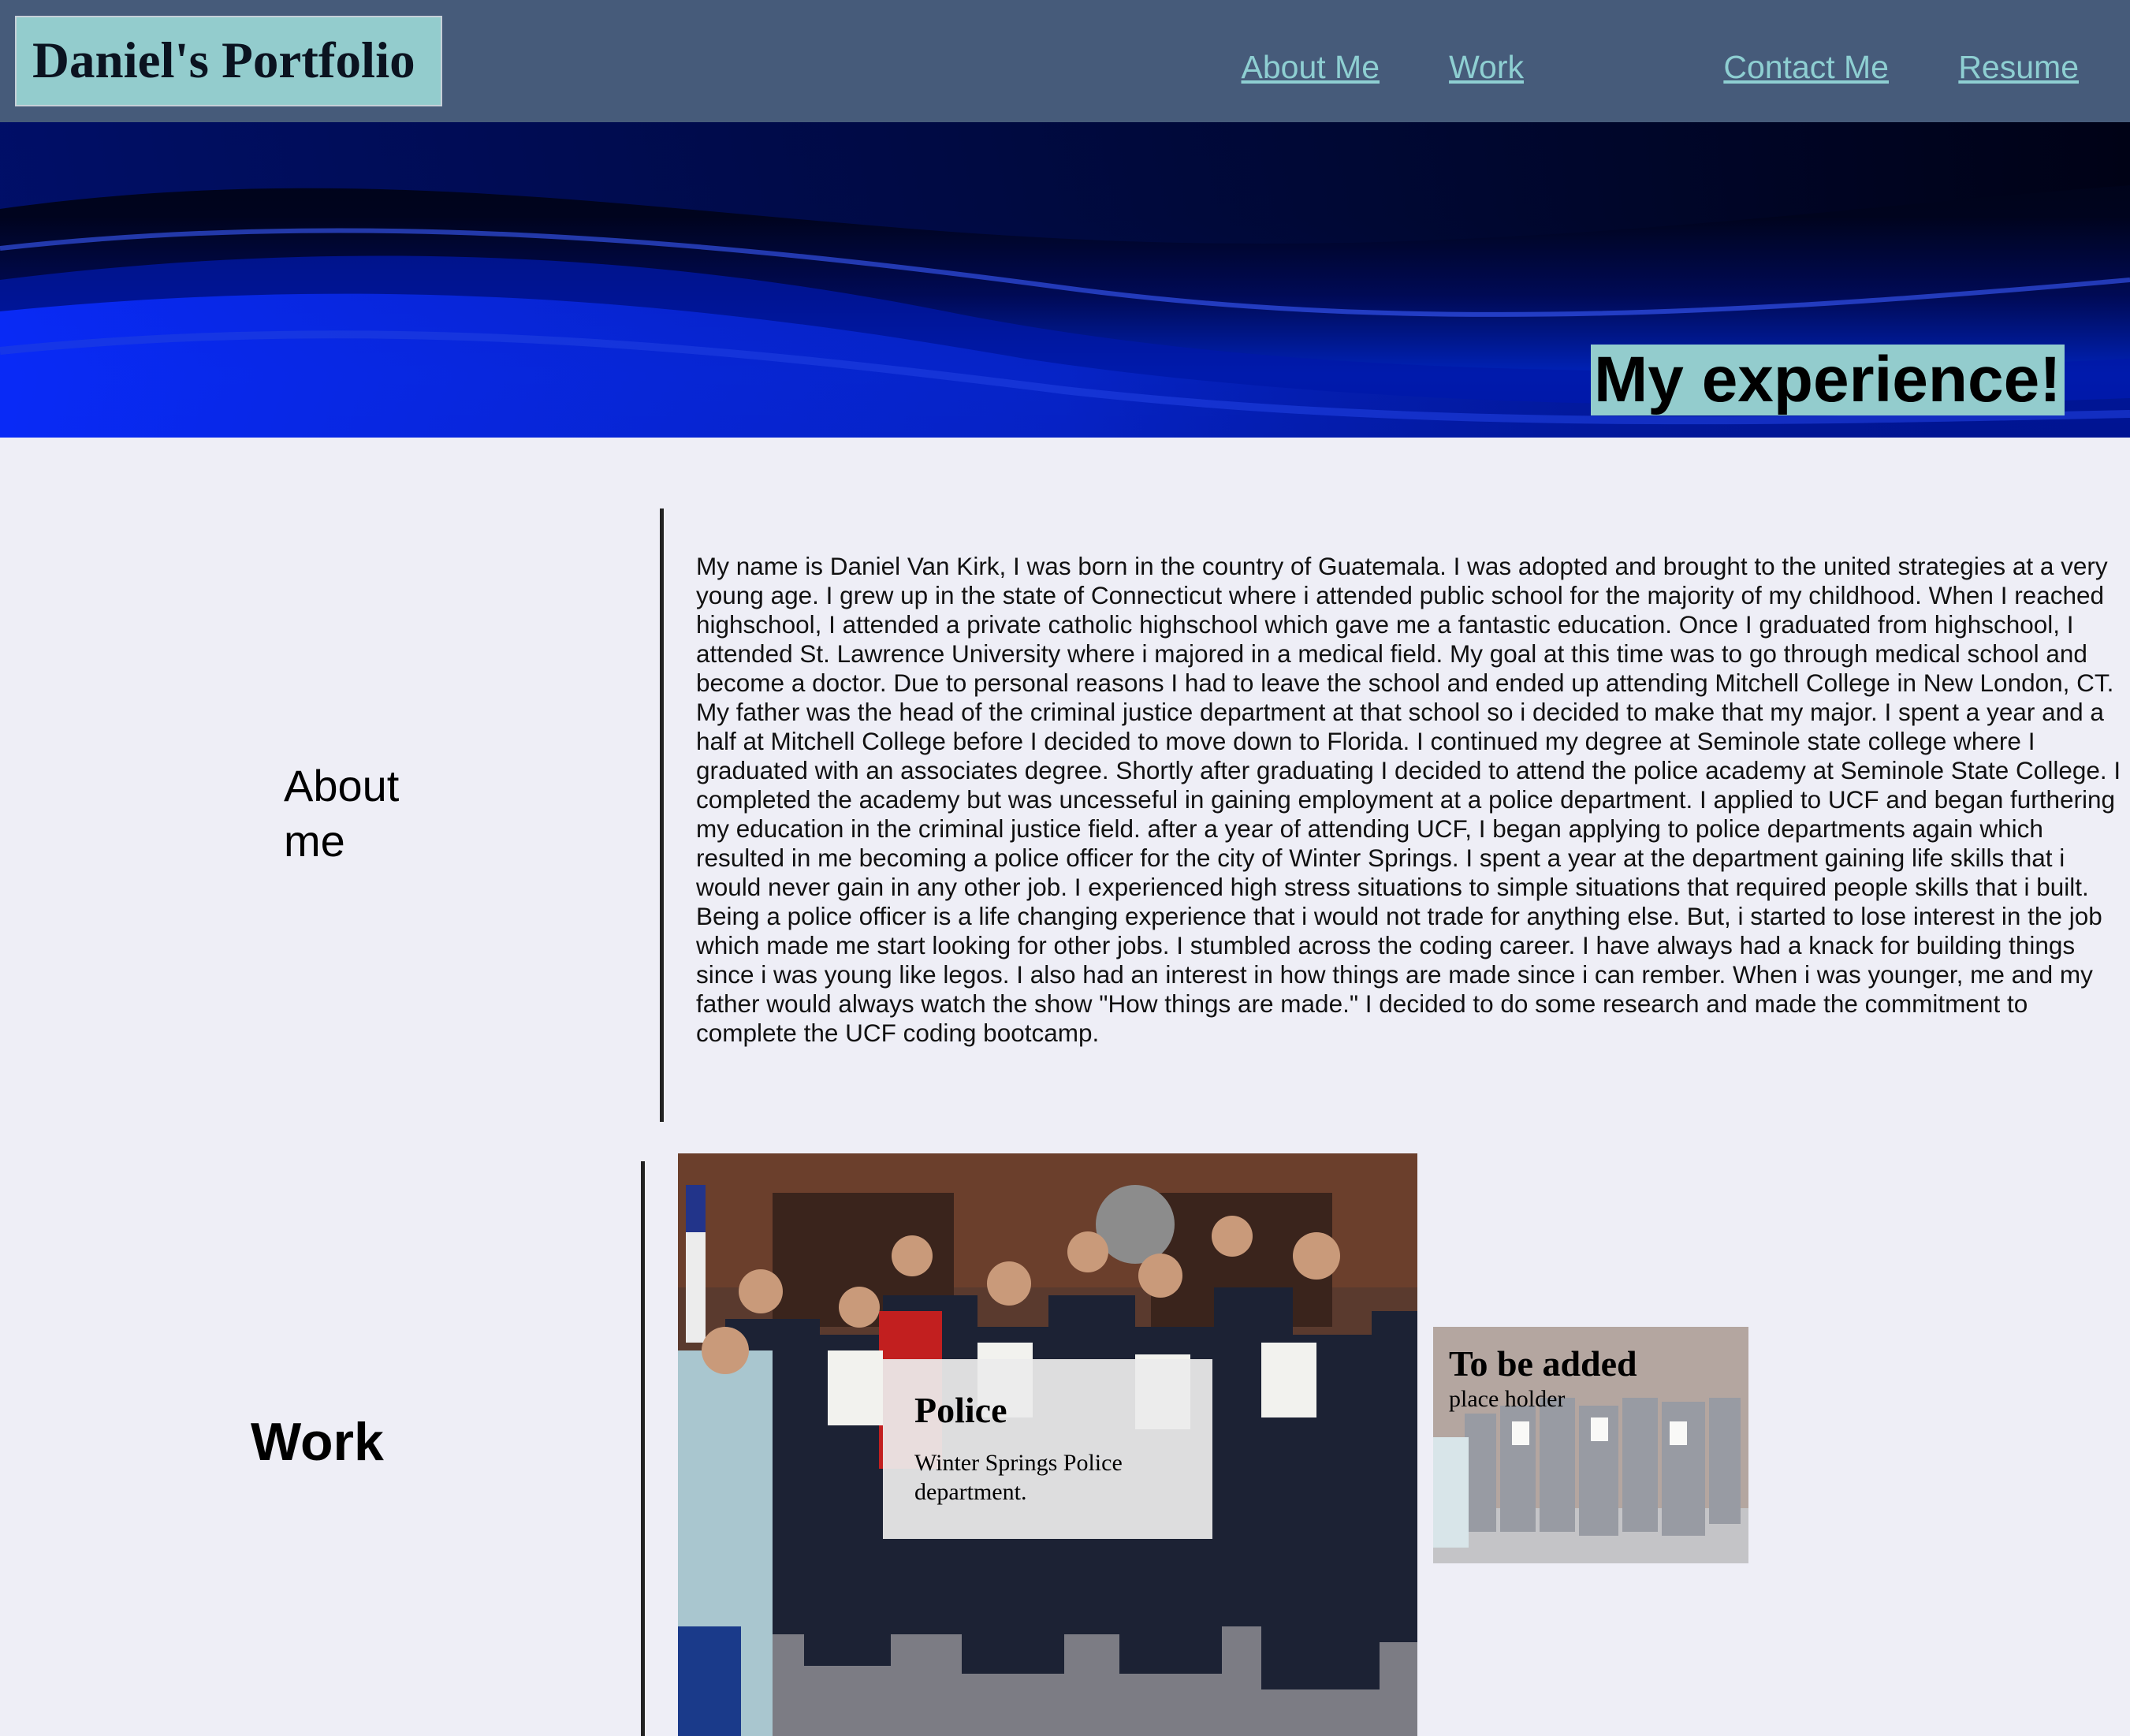  I want to click on card-title: Police, so click(961, 1410).